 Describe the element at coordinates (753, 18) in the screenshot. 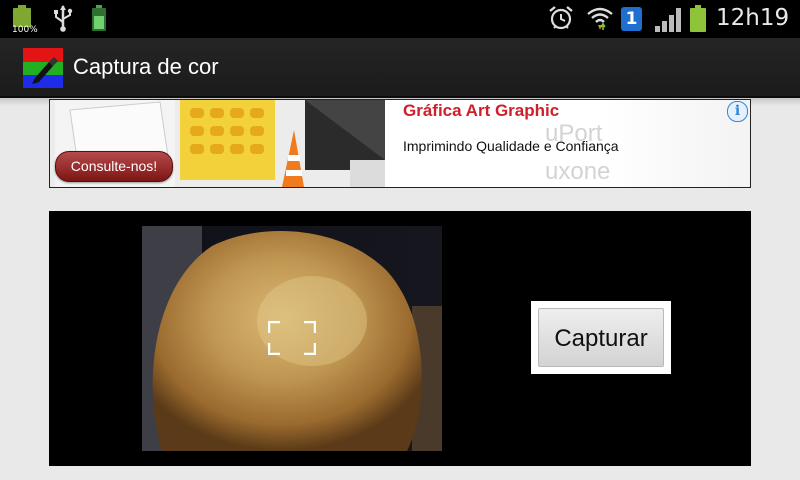

I see `status-clock: 12h19` at that location.